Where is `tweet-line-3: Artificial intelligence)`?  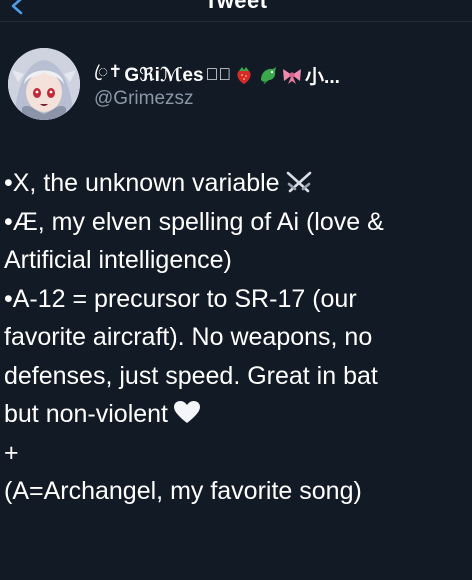 tweet-line-3: Artificial intelligence) is located at coordinates (118, 260).